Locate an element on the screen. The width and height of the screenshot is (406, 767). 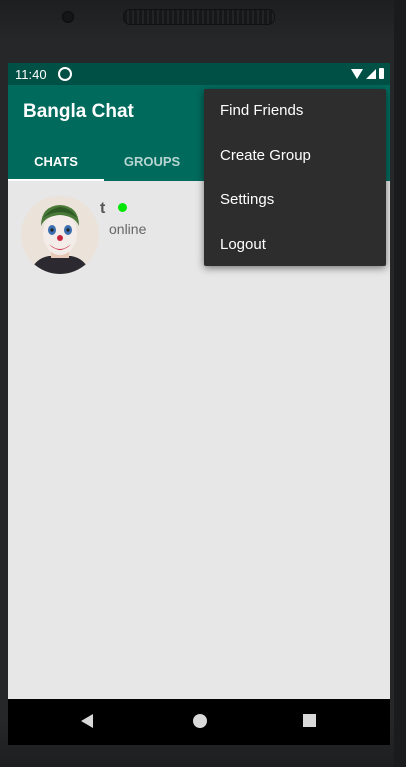
chat-status: online is located at coordinates (128, 229).